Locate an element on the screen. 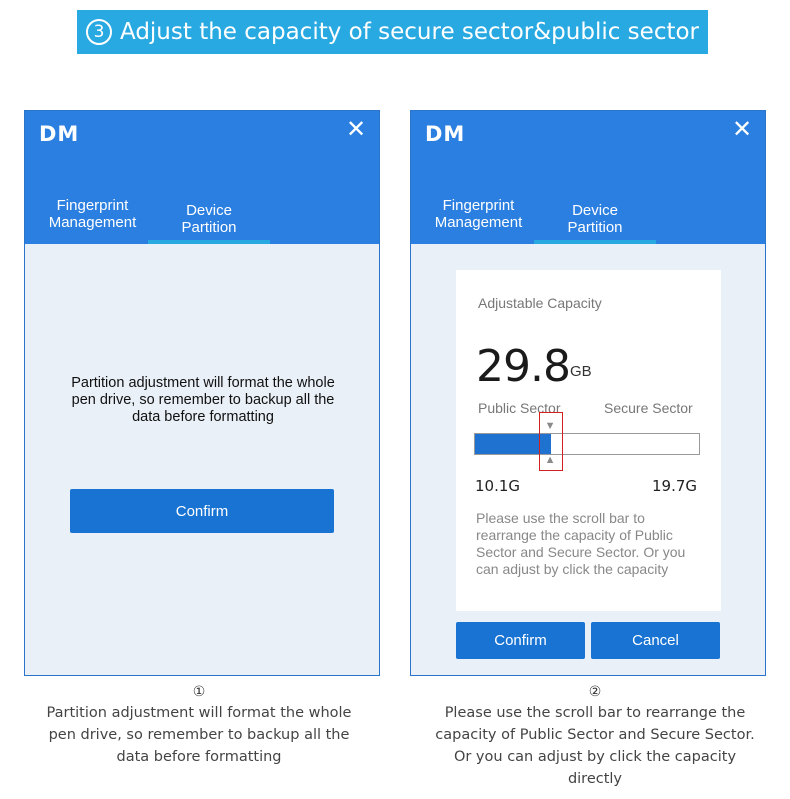  cancel-button: Cancel is located at coordinates (655, 640).